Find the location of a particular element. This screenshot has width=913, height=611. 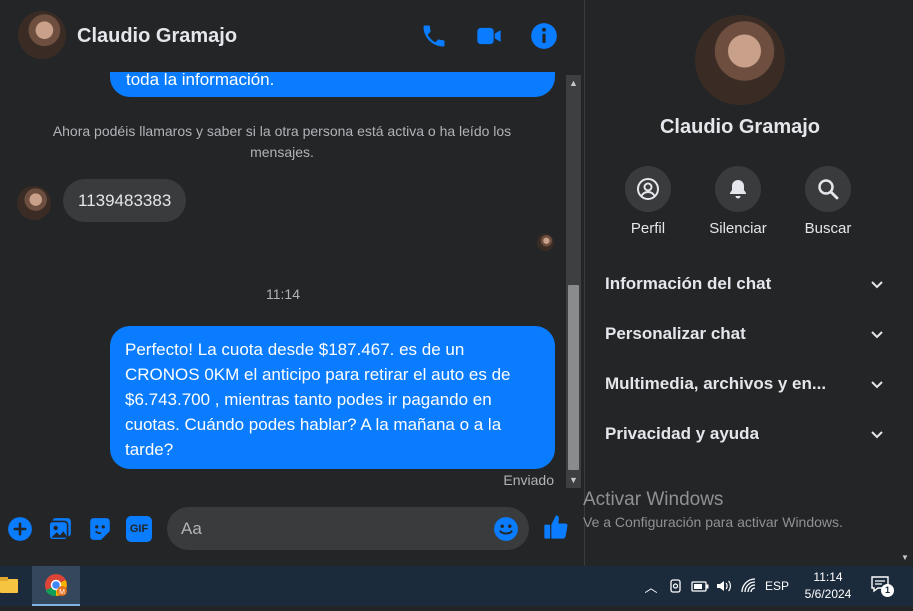

windows-taskbar: M ︿ ESP 11:14 5/6/2024 1 is located at coordinates (456, 586).